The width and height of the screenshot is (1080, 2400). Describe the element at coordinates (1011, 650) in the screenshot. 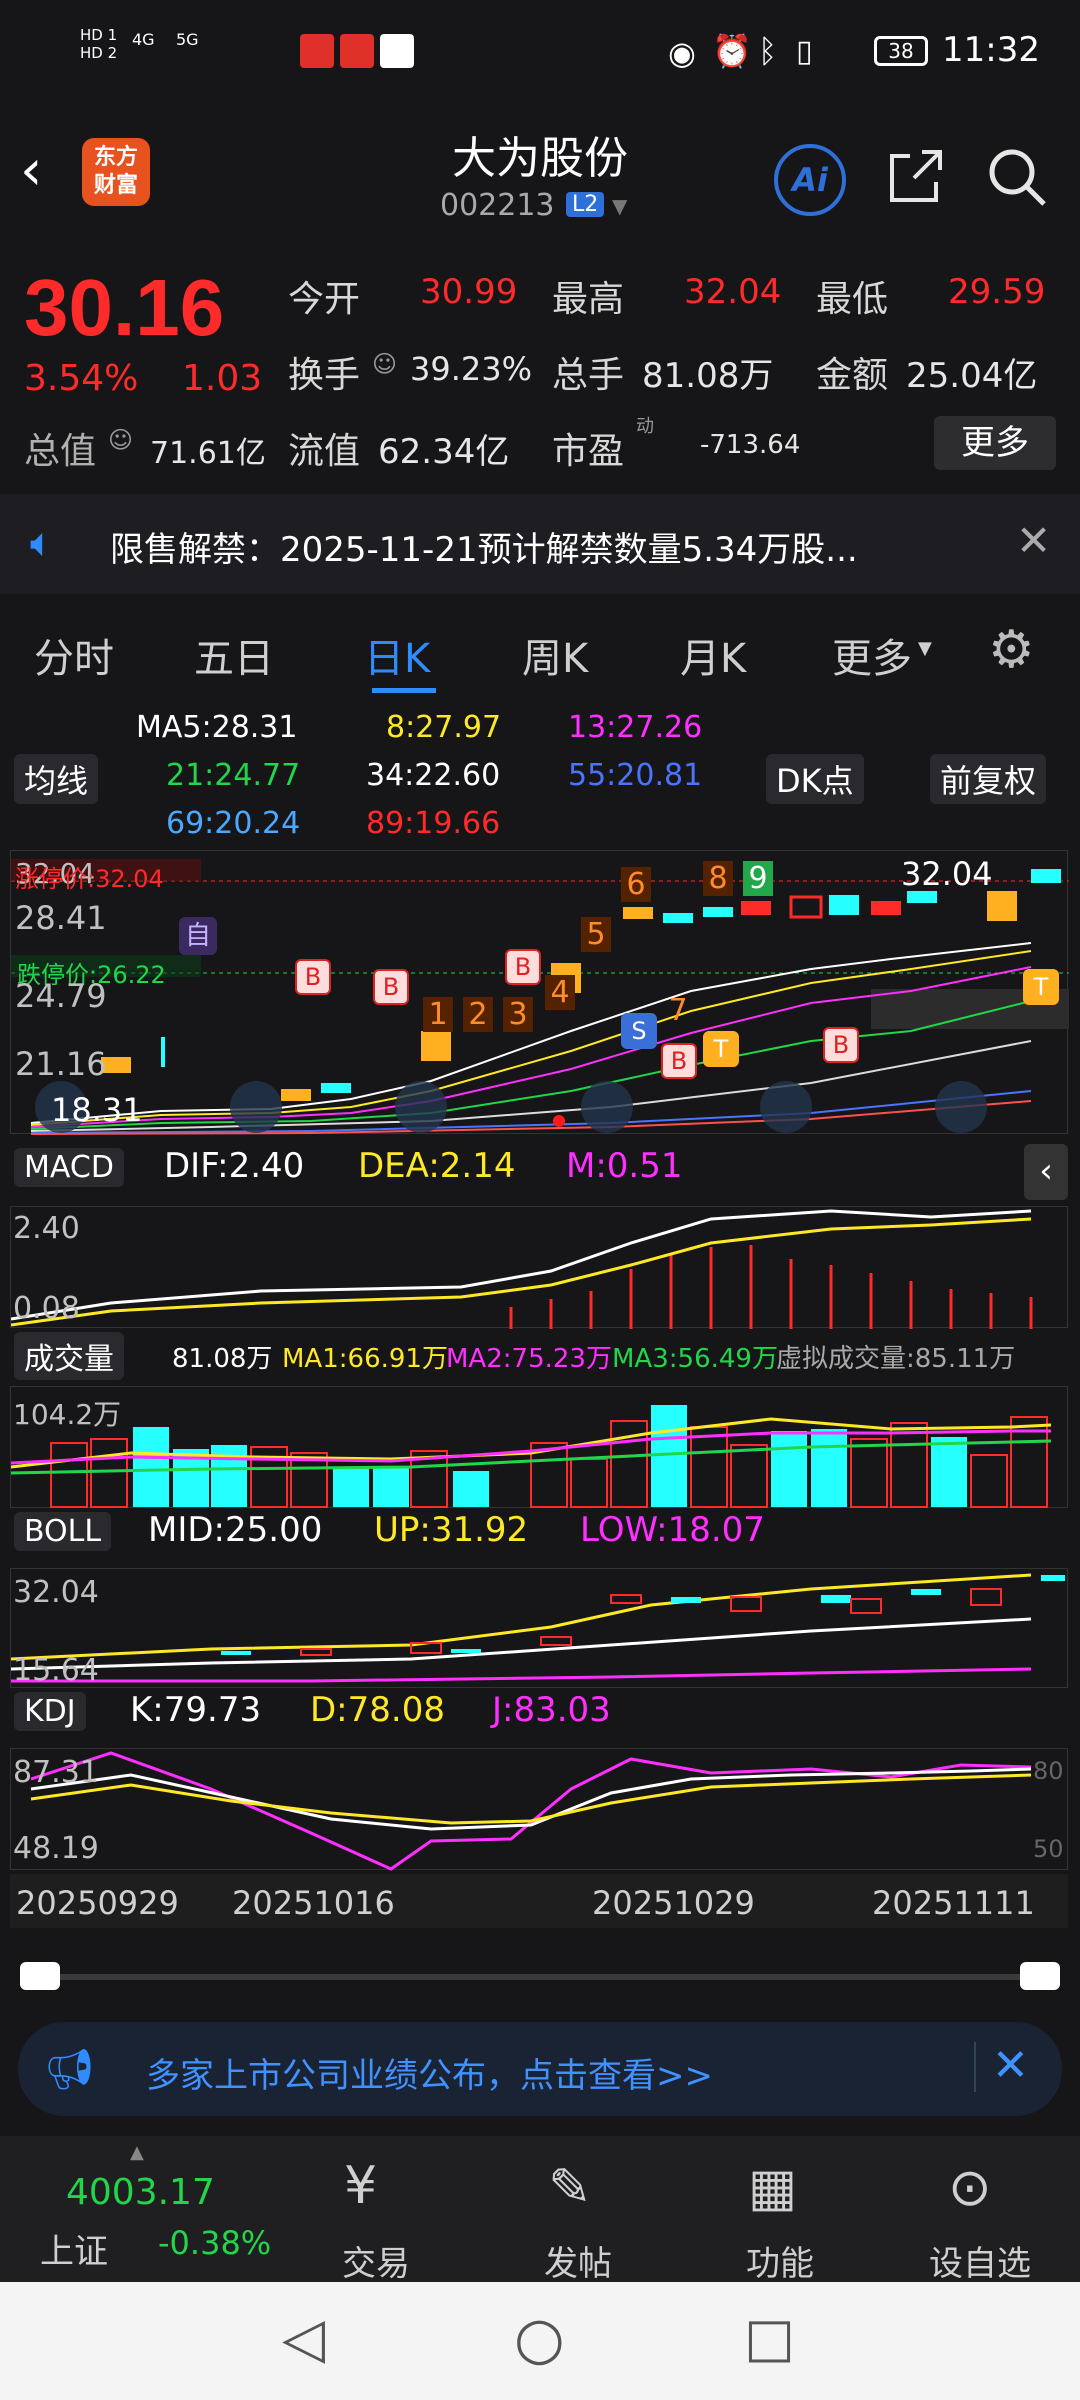

I see `gear-icon: ⚙` at that location.